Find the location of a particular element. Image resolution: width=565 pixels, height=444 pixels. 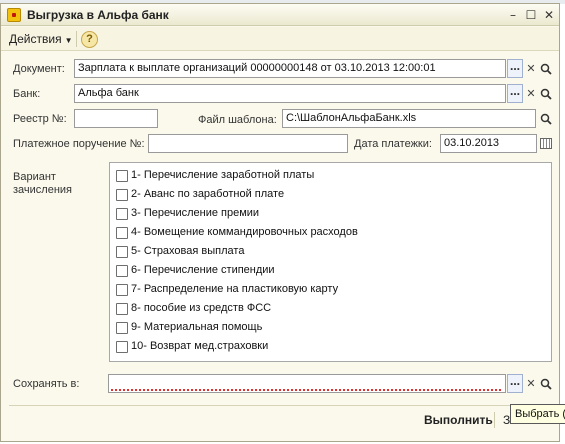

close-window-button: ✕ is located at coordinates (549, 15).